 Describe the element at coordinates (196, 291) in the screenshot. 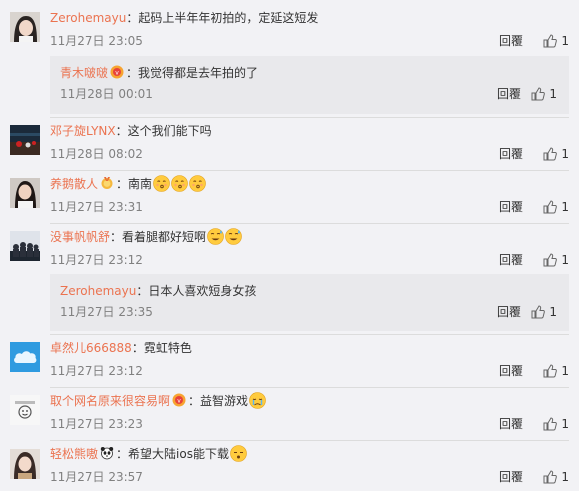

I see `comment-text: ：日本人喜欢短身女孩` at that location.